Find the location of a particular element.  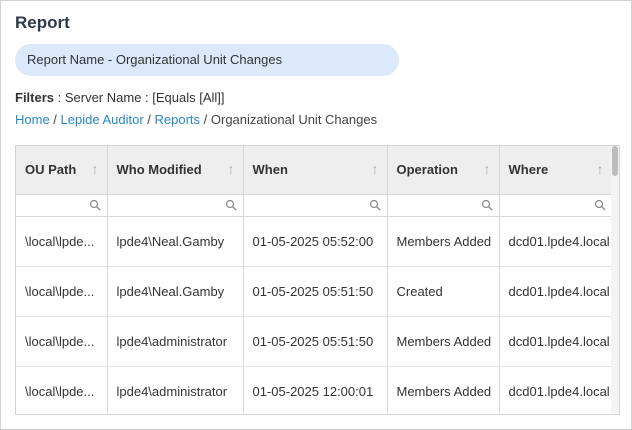

column-header-when: When ↑ is located at coordinates (315, 170).